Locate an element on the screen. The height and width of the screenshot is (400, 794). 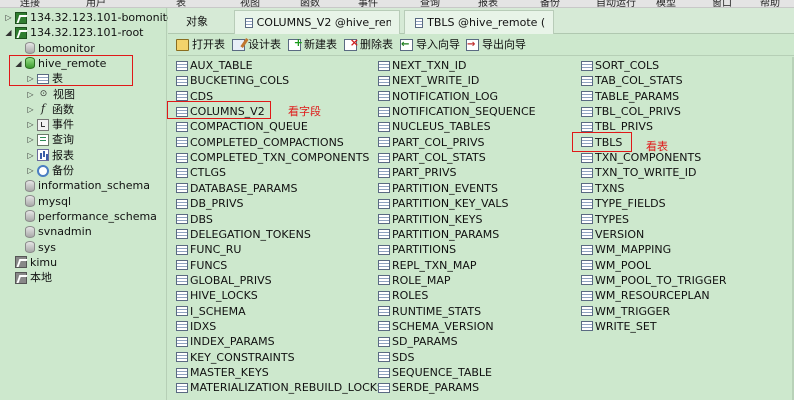
table-item-sd-params: SD_PARAMS is located at coordinates (418, 341).